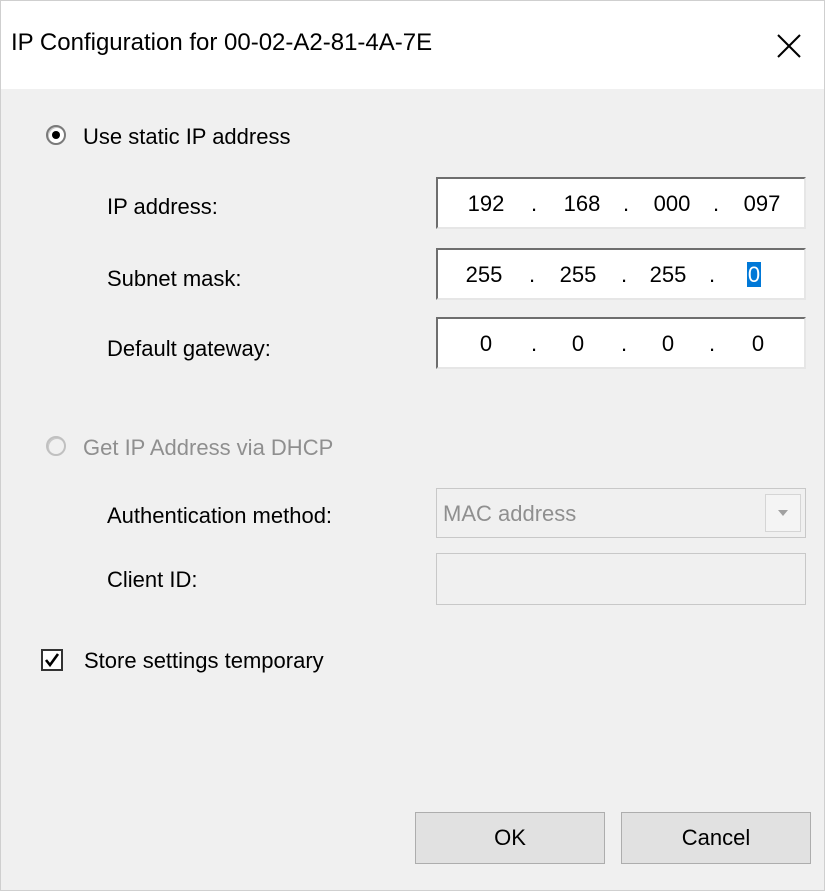  What do you see at coordinates (162, 206) in the screenshot?
I see `ip-address-label: IP address:` at bounding box center [162, 206].